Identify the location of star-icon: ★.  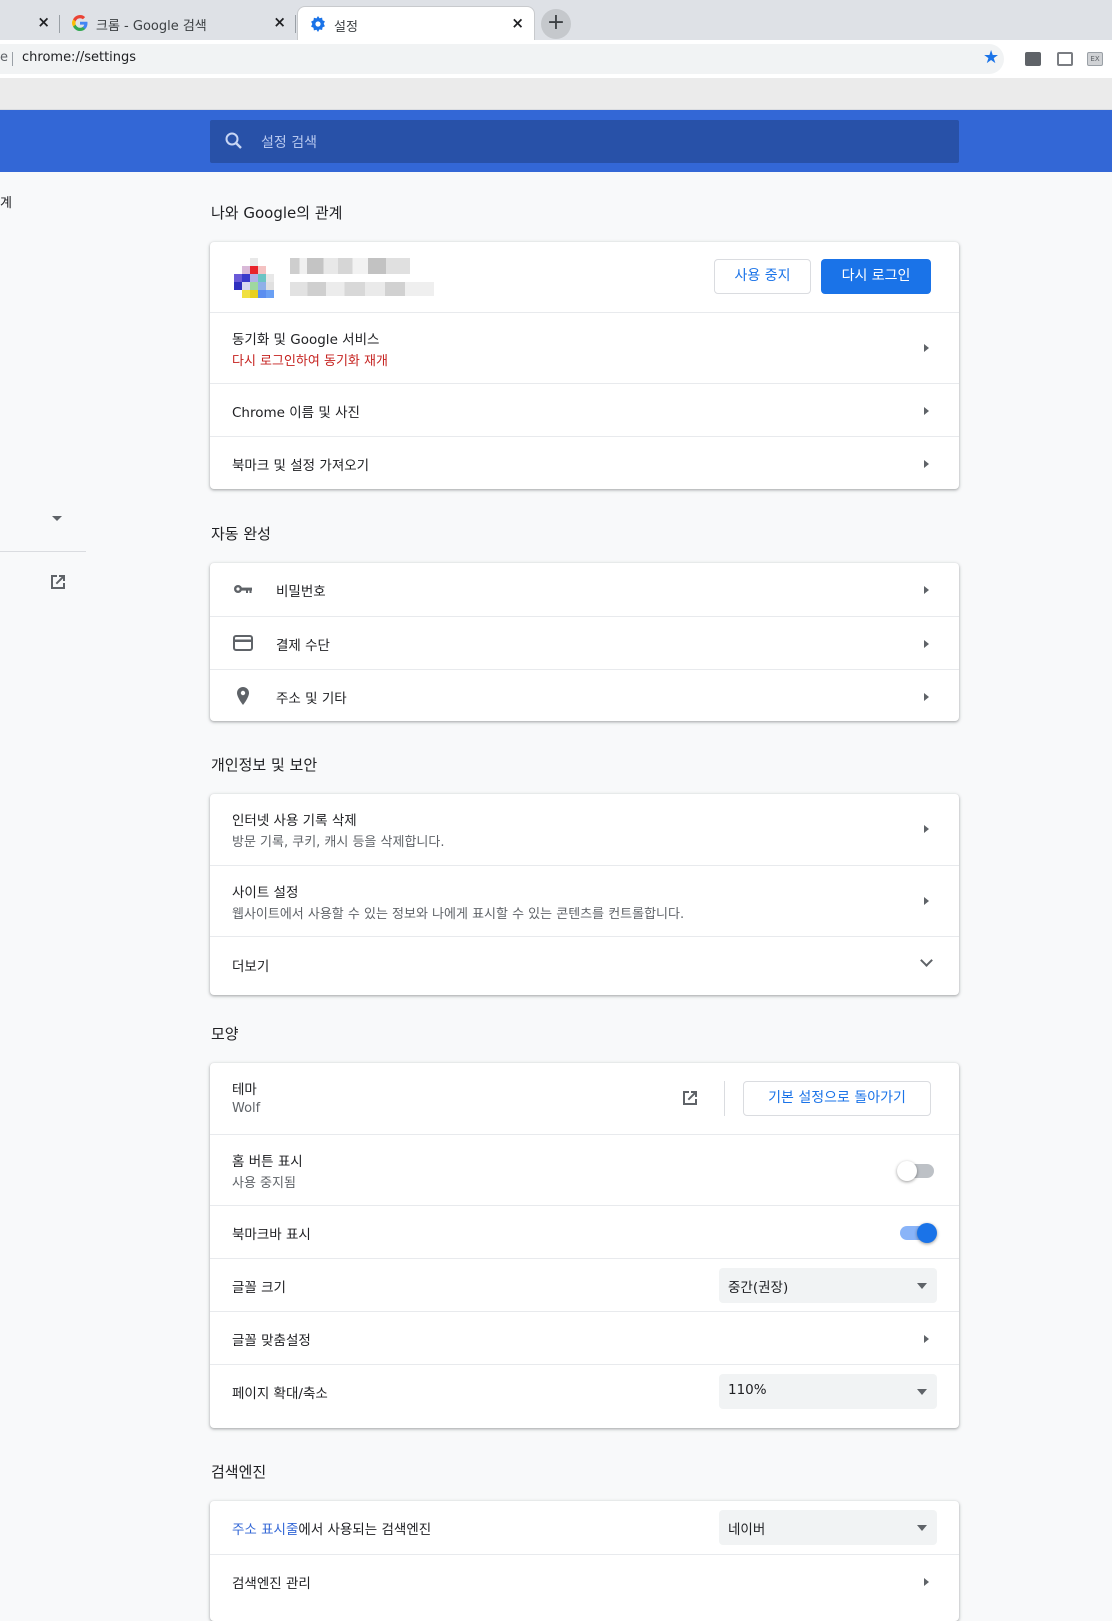
(991, 57).